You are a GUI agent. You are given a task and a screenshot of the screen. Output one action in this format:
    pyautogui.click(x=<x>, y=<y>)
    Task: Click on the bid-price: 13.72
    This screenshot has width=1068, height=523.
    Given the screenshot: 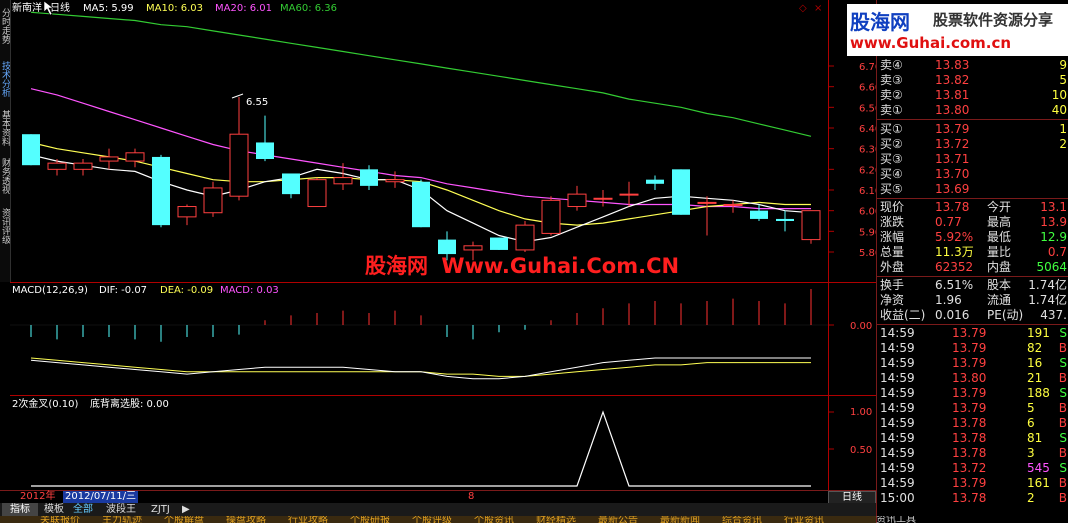 What is the action you would take?
    pyautogui.click(x=952, y=144)
    